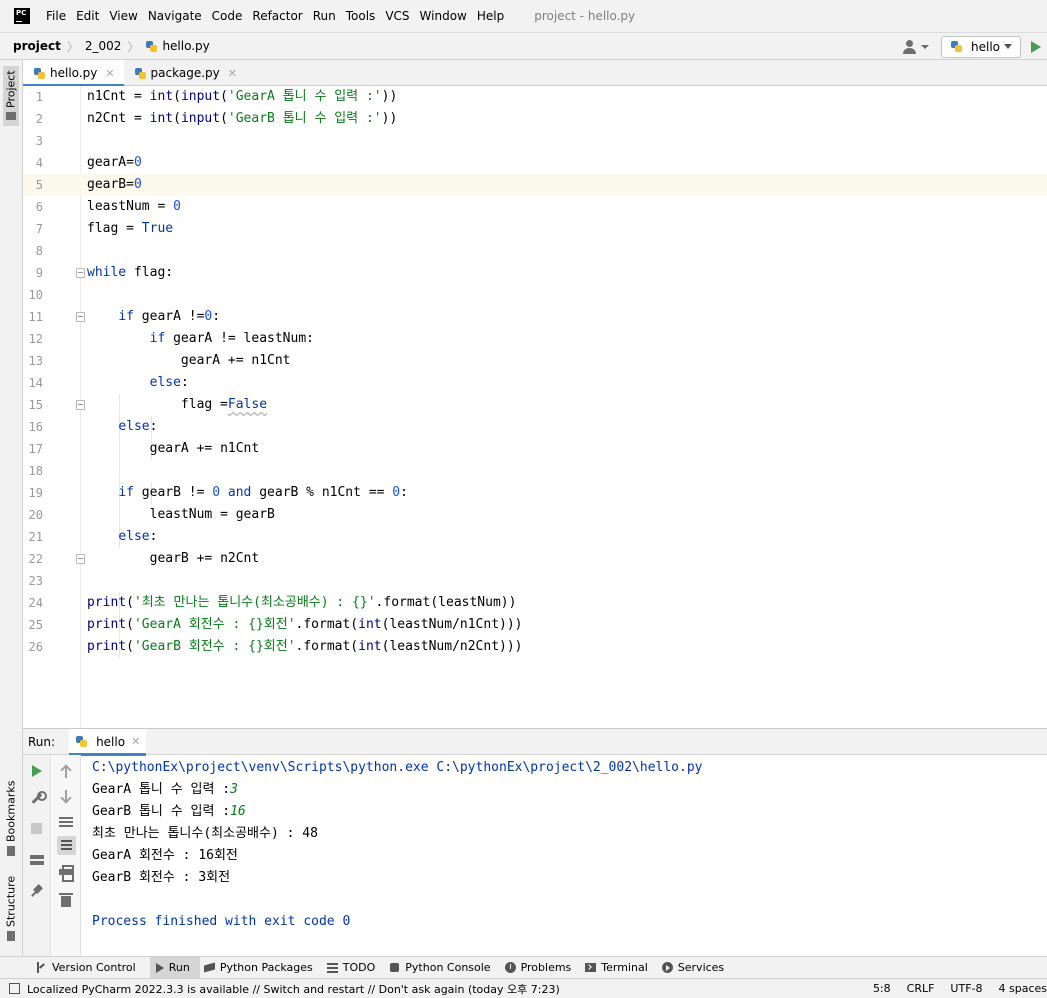 The image size is (1047, 998). I want to click on code-line: 23, so click(35, 581).